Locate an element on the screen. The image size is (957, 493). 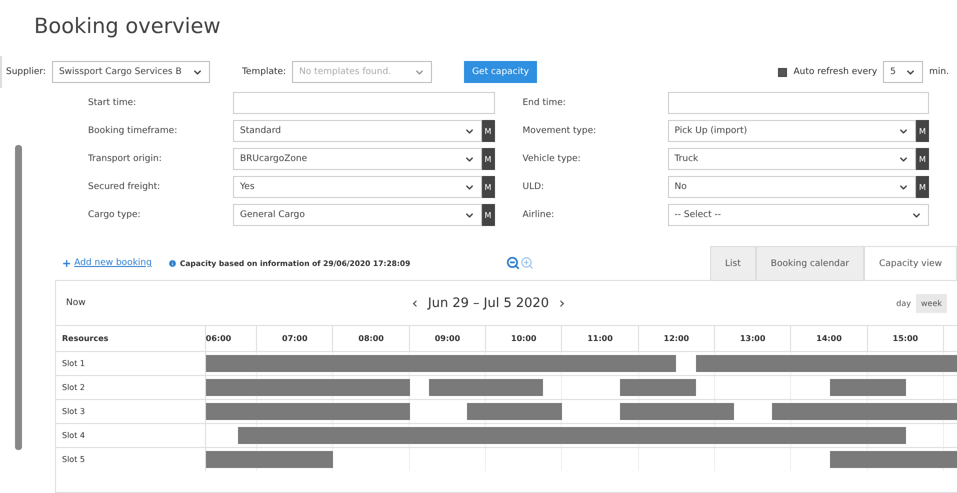
view-mode-button: day is located at coordinates (903, 303).